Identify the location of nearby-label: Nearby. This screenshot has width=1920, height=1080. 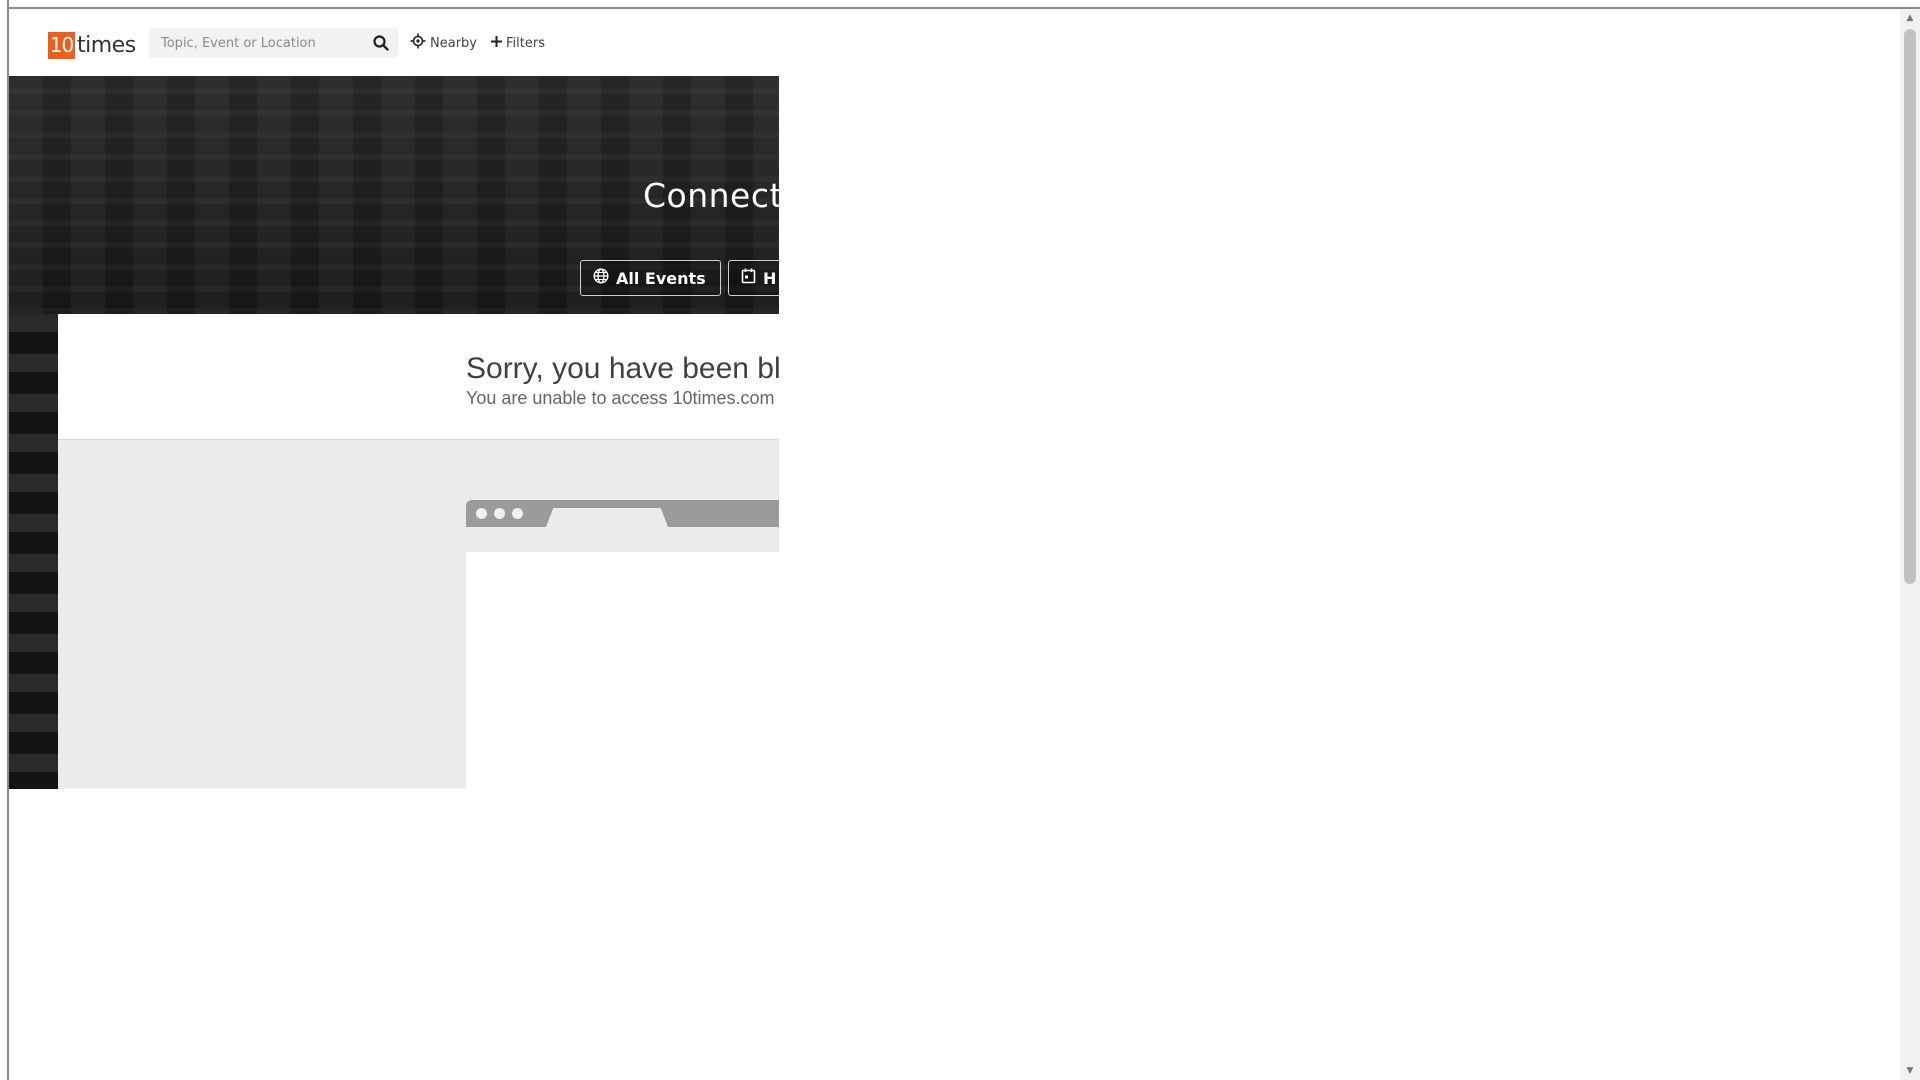
(453, 43).